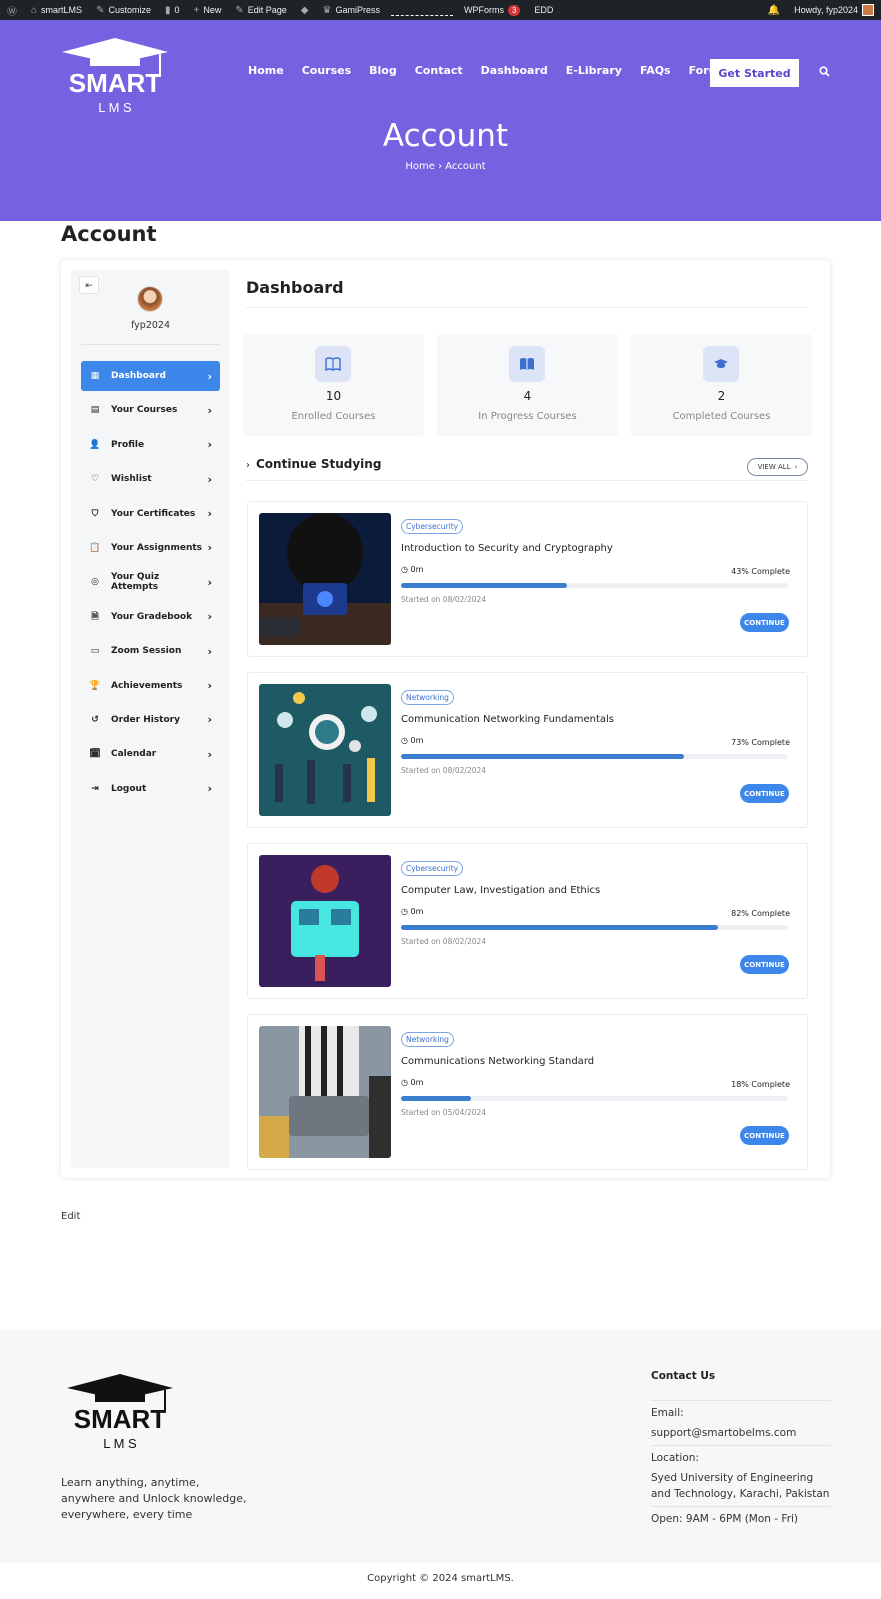  Describe the element at coordinates (115, 83) in the screenshot. I see `logo-text: SMART` at that location.